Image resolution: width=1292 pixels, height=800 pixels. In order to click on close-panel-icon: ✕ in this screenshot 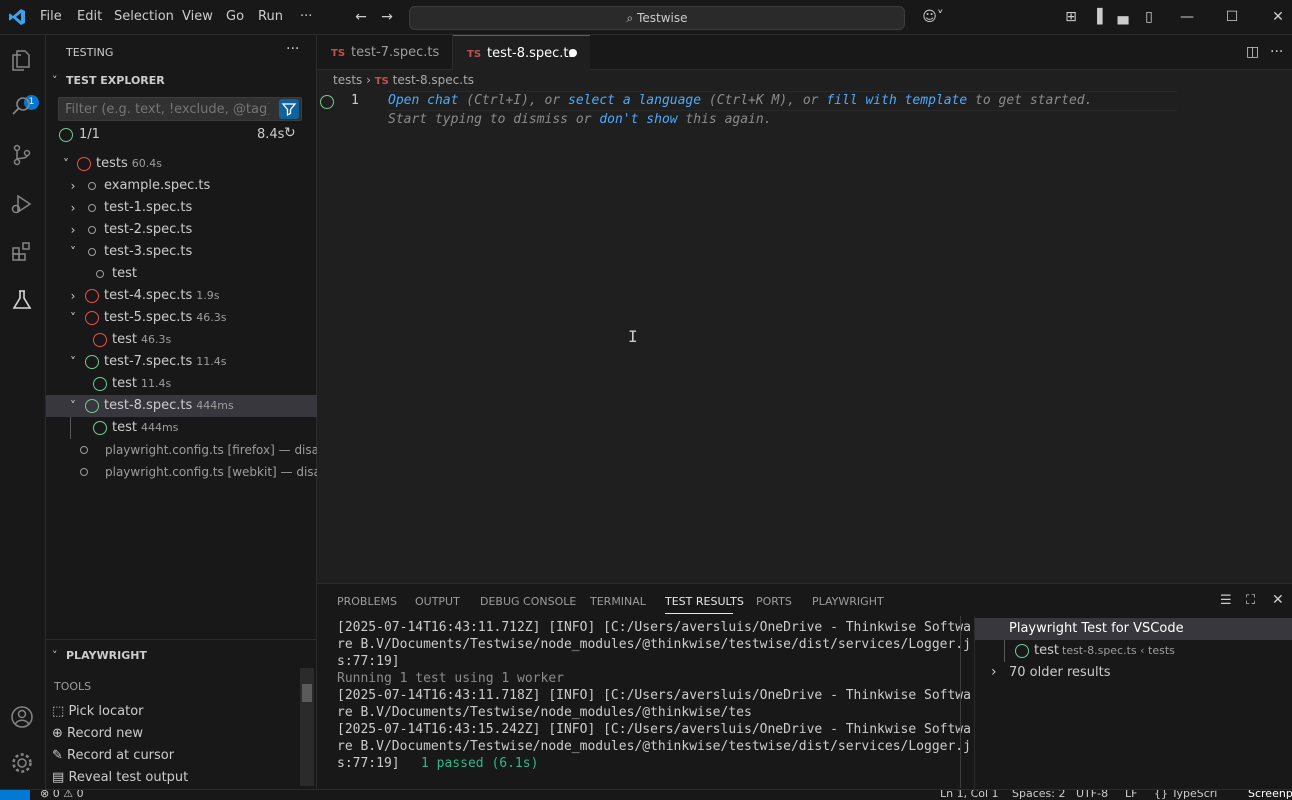, I will do `click(1278, 600)`.